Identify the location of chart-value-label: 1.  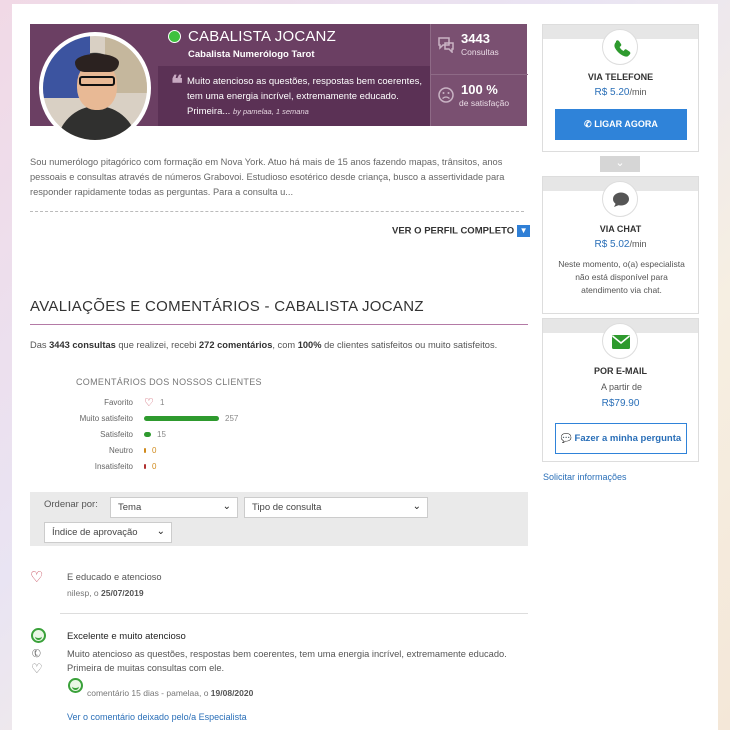
(162, 402).